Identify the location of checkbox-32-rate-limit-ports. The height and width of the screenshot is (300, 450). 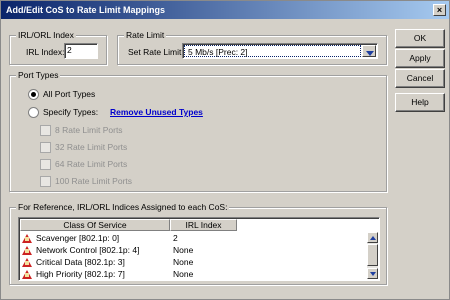
(45, 147).